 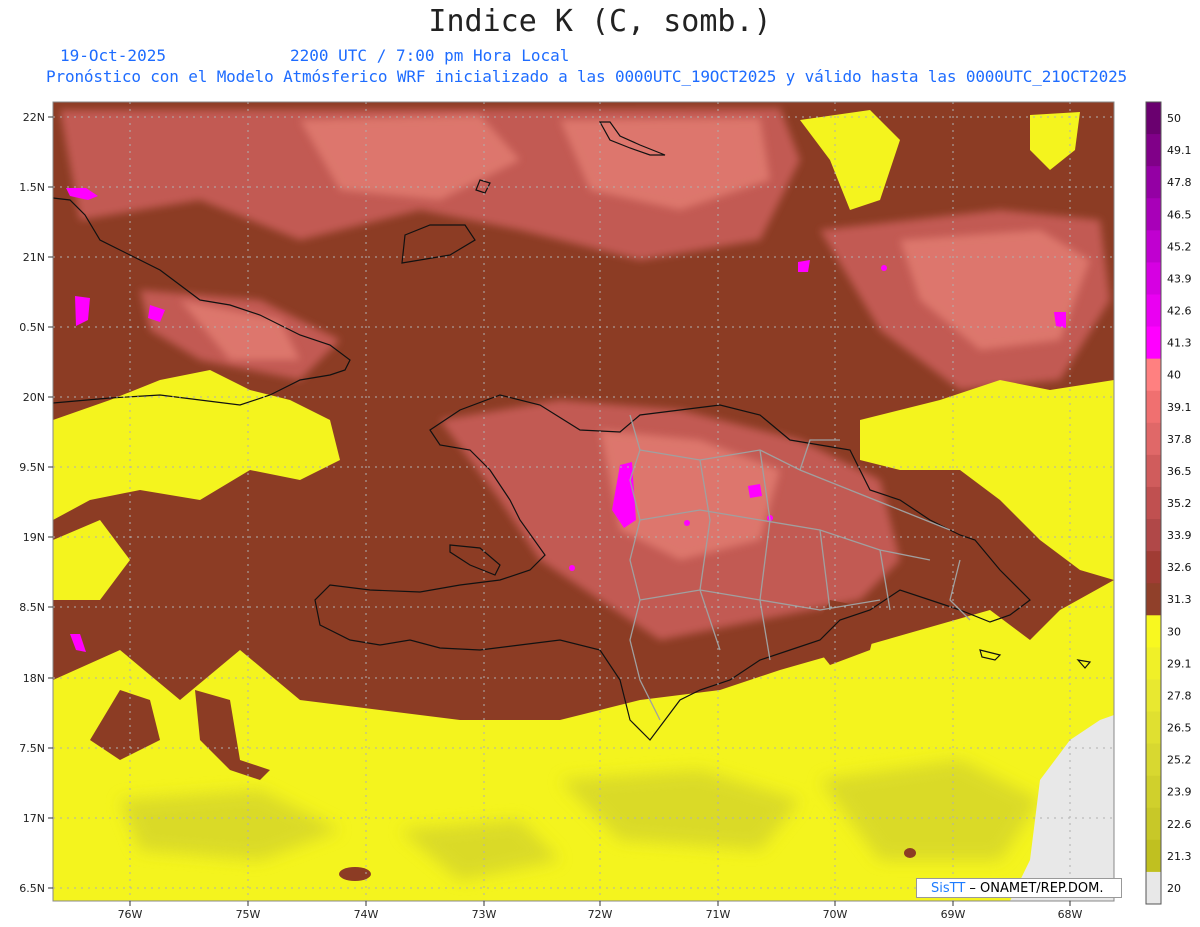 What do you see at coordinates (32, 748) in the screenshot?
I see `lat-tick-label: 7.5N` at bounding box center [32, 748].